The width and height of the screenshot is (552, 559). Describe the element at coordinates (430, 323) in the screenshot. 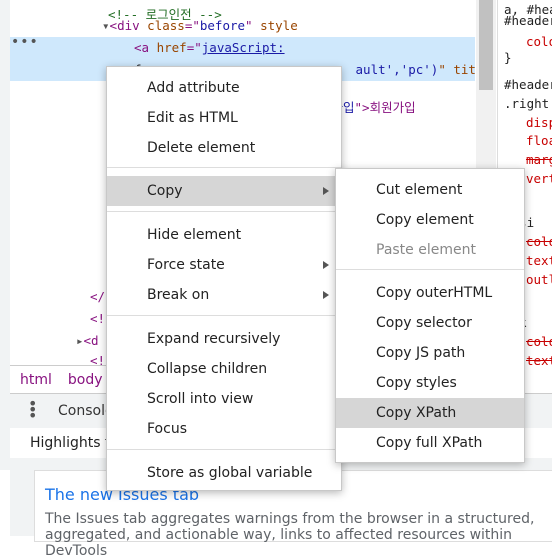

I see `submenu-item-copy-selector: Copy selector` at that location.